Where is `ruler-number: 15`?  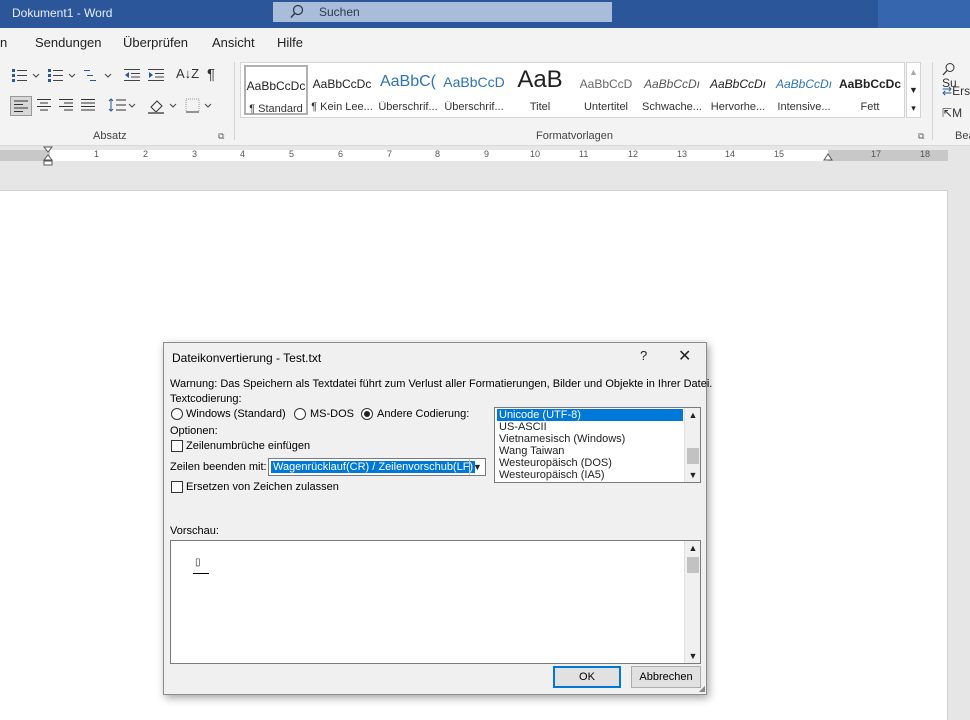 ruler-number: 15 is located at coordinates (779, 154).